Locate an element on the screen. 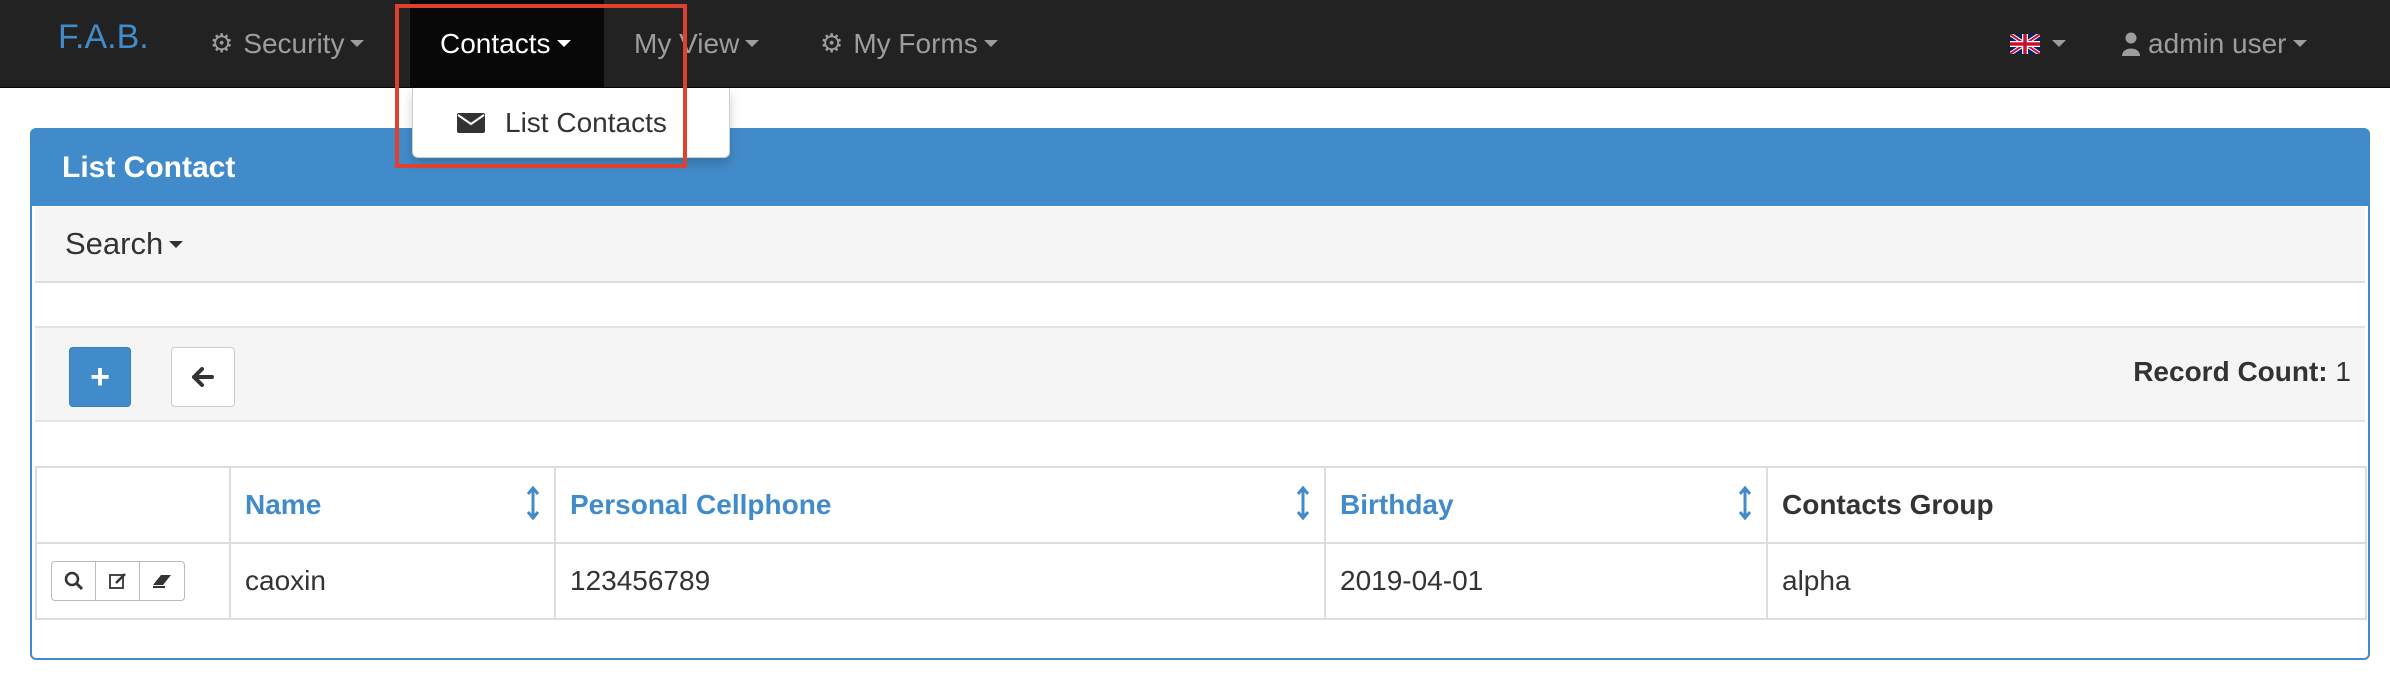  search-icon is located at coordinates (73, 581).